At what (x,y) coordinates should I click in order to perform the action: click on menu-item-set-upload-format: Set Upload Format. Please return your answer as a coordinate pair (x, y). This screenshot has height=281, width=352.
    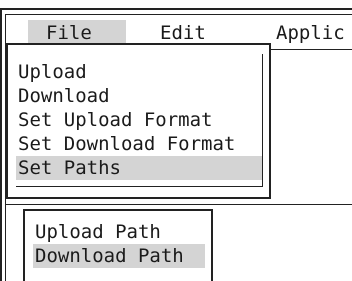
    Looking at the image, I should click on (114, 120).